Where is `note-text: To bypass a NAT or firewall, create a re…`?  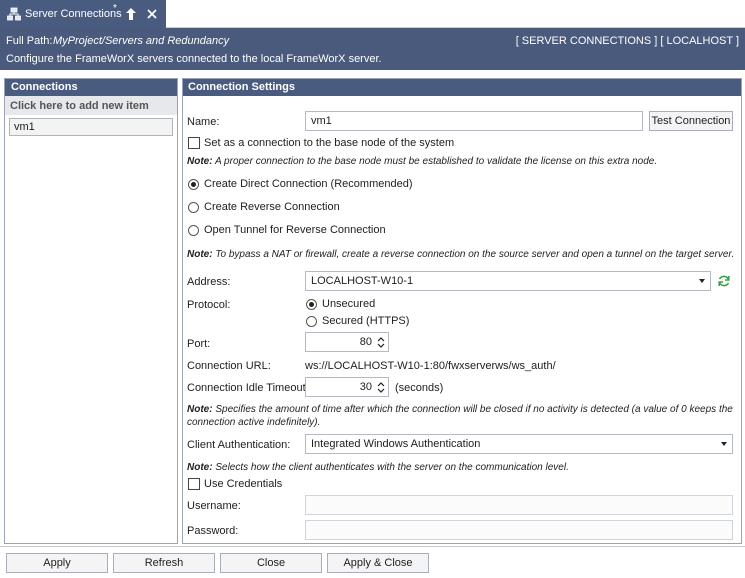 note-text: To bypass a NAT or firewall, create a re… is located at coordinates (473, 254).